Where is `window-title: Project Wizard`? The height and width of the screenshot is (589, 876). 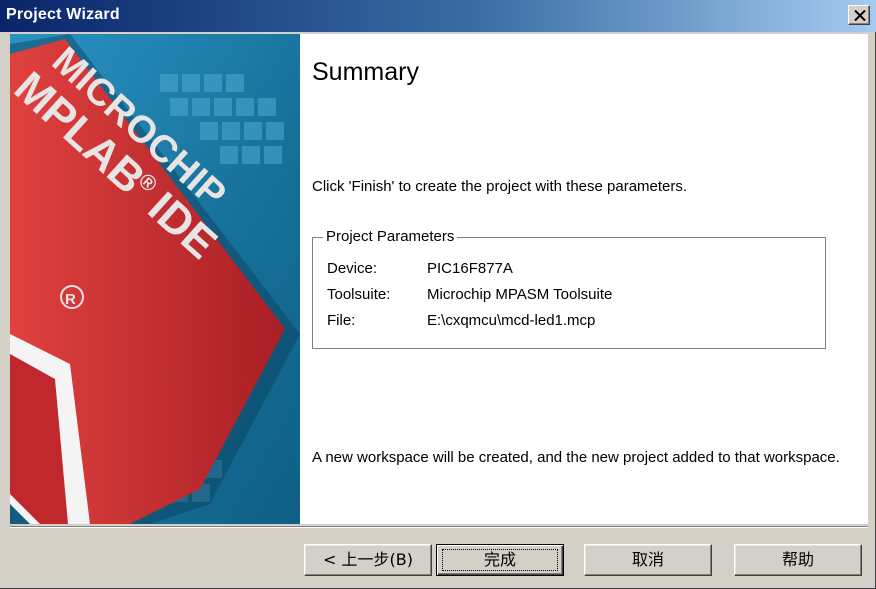 window-title: Project Wizard is located at coordinates (63, 14).